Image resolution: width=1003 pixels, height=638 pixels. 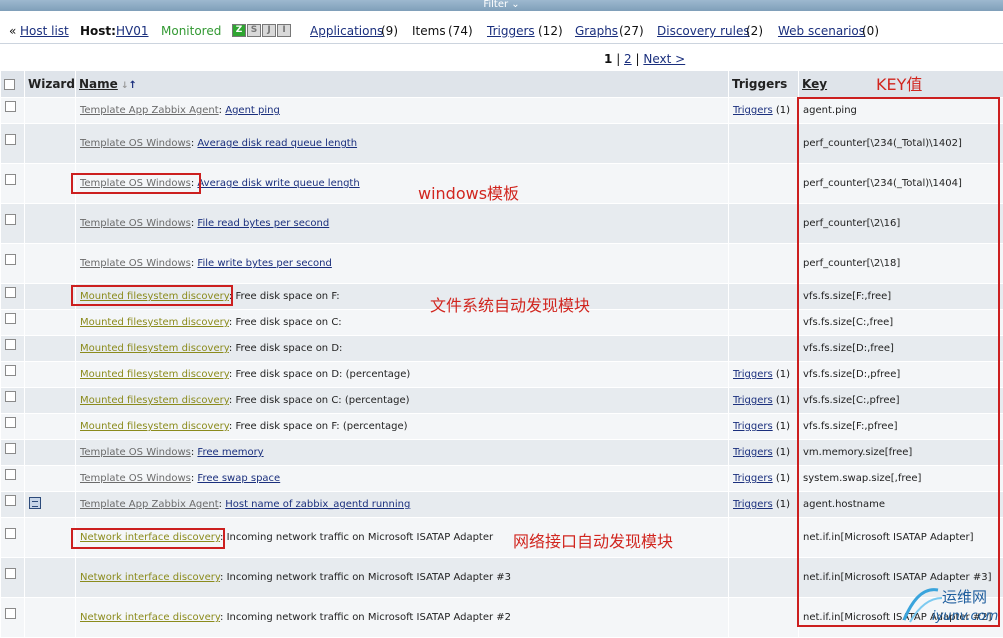 What do you see at coordinates (901, 111) in the screenshot?
I see `item-key: agent.ping` at bounding box center [901, 111].